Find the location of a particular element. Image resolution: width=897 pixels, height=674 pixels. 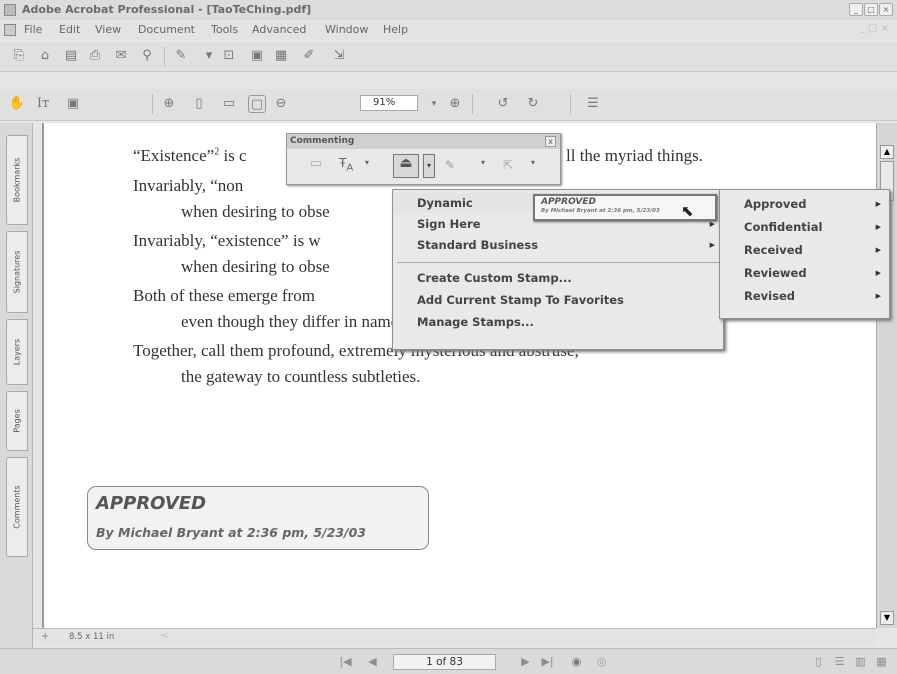

add-current-stamp-item: Add Current Stamp To Favorites is located at coordinates (558, 300).